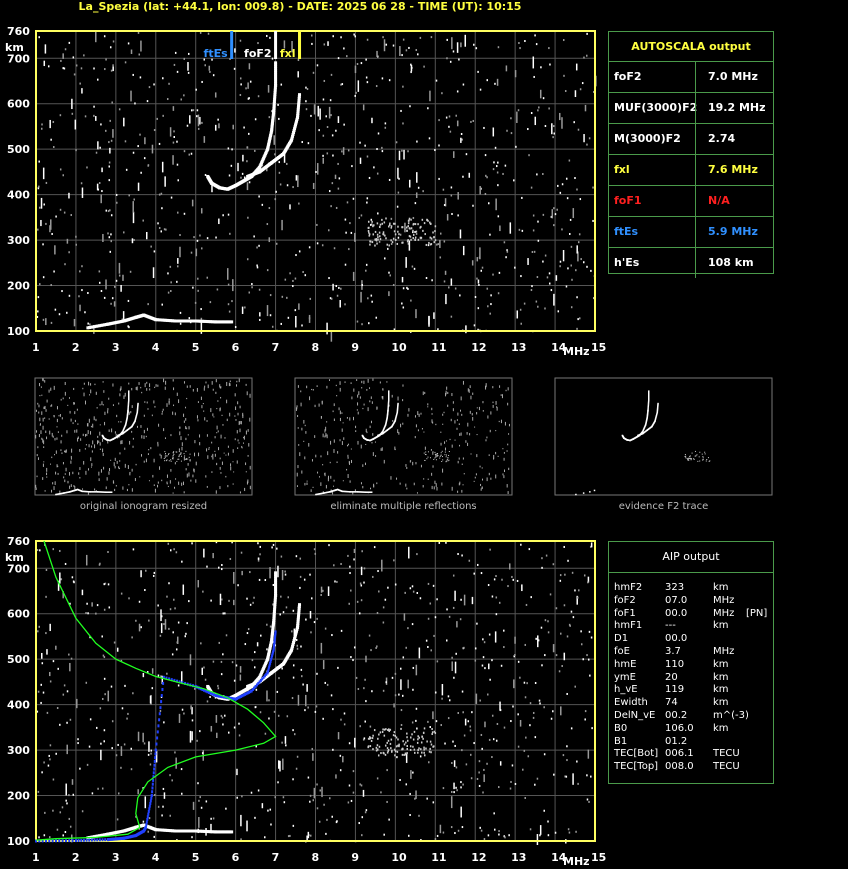  Describe the element at coordinates (691, 665) in the screenshot. I see `aip-row: hmE 110 km` at that location.